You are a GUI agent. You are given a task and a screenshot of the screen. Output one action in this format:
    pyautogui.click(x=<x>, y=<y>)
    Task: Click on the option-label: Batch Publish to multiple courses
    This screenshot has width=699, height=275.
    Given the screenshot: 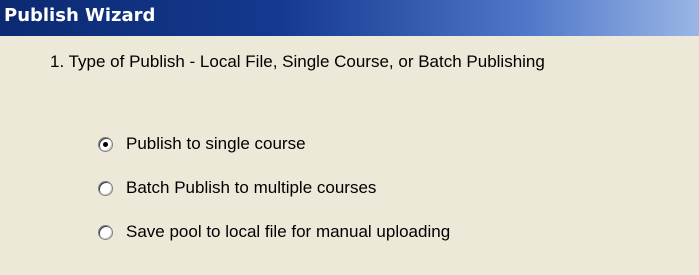 What is the action you would take?
    pyautogui.click(x=251, y=187)
    